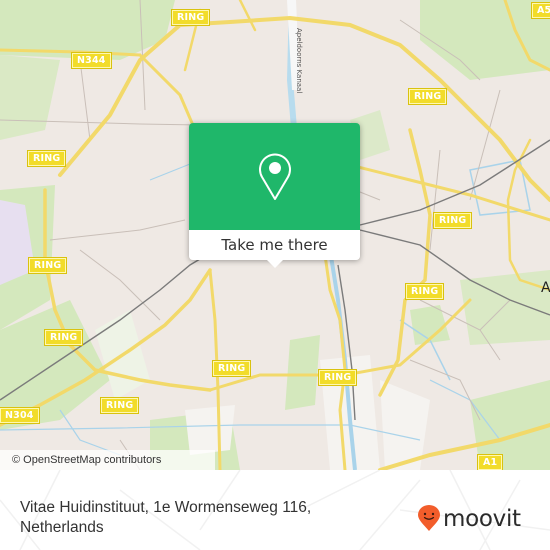  What do you see at coordinates (107, 460) in the screenshot?
I see `map-attribution: © OpenStreetMap contributors` at bounding box center [107, 460].